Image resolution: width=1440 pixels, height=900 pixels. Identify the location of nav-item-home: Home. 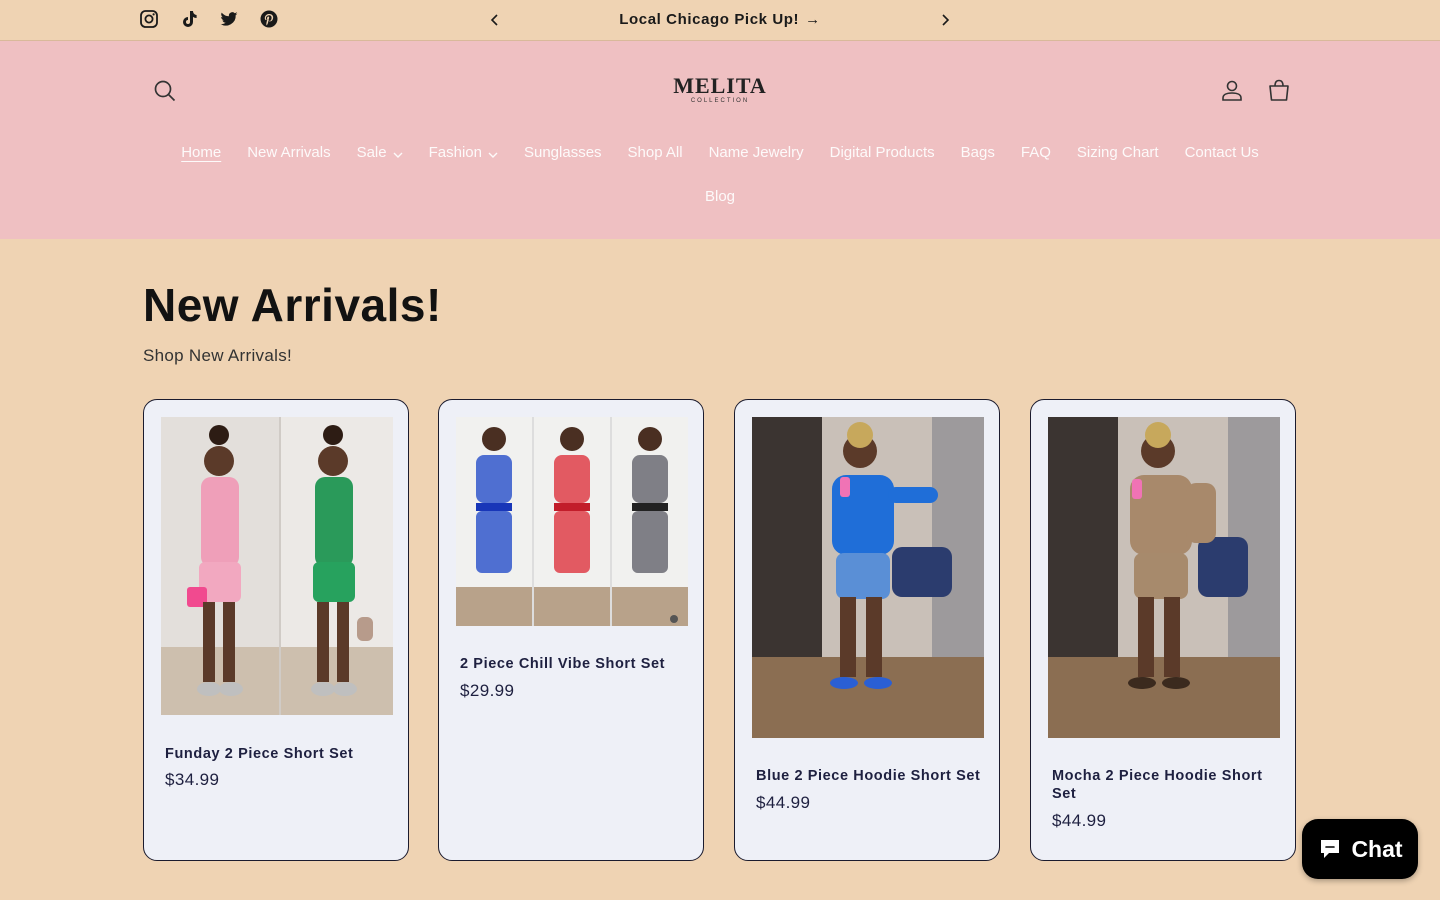
(201, 152).